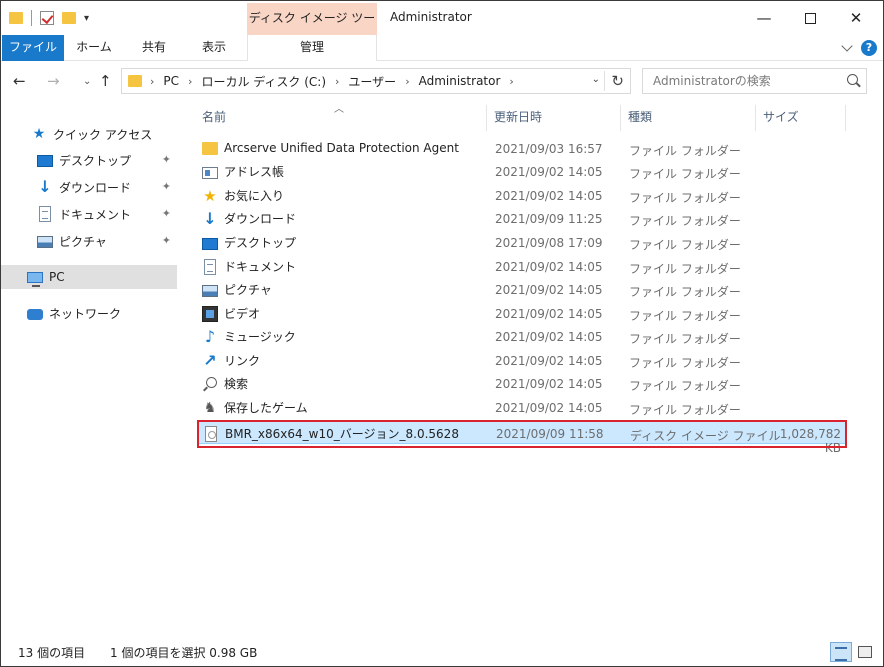 The height and width of the screenshot is (667, 884). I want to click on minimize-button: —, so click(764, 18).